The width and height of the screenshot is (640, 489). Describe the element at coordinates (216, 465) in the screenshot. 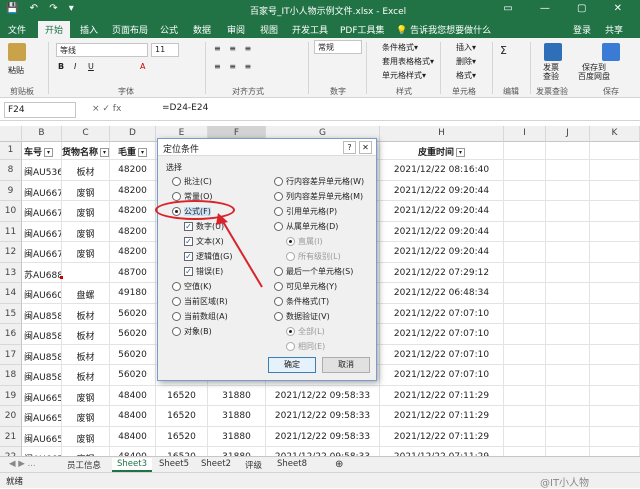

I see `sheet-tab-sheet2: Sheet2` at that location.